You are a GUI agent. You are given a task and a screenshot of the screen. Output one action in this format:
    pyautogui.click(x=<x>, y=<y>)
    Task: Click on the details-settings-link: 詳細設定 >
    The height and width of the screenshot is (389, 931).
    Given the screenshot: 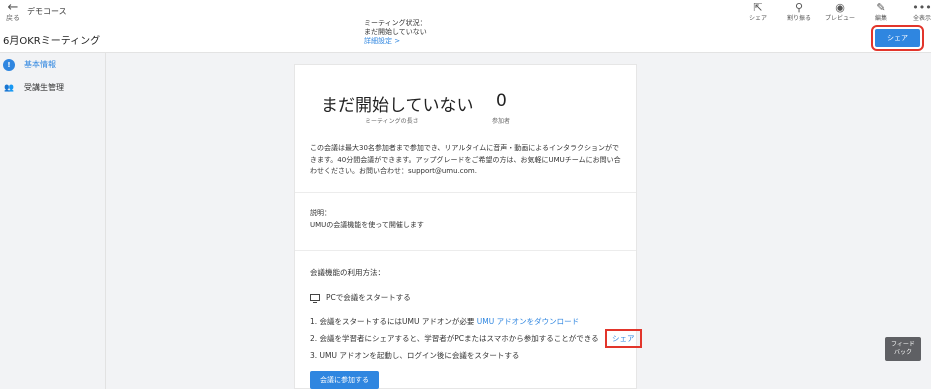 What is the action you would take?
    pyautogui.click(x=405, y=41)
    